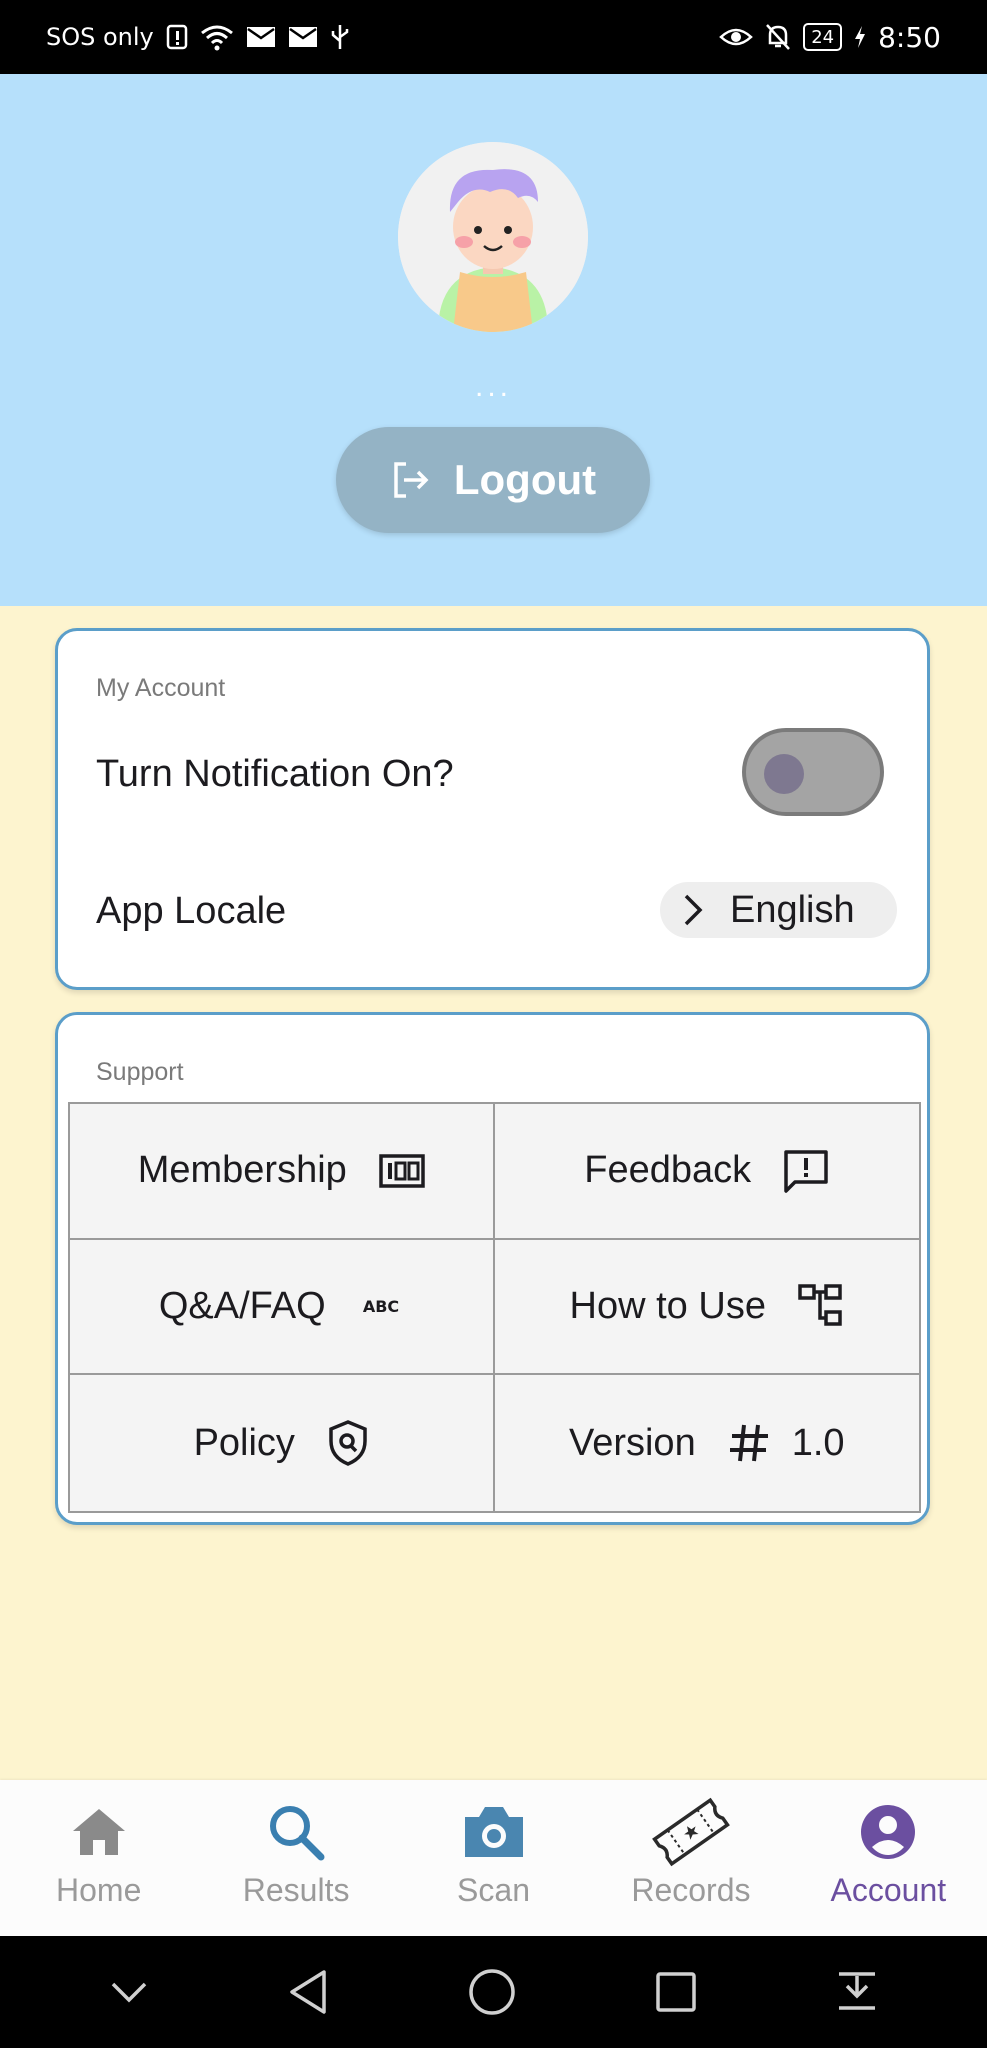 This screenshot has width=987, height=2048. Describe the element at coordinates (736, 37) in the screenshot. I see `eye-icon` at that location.